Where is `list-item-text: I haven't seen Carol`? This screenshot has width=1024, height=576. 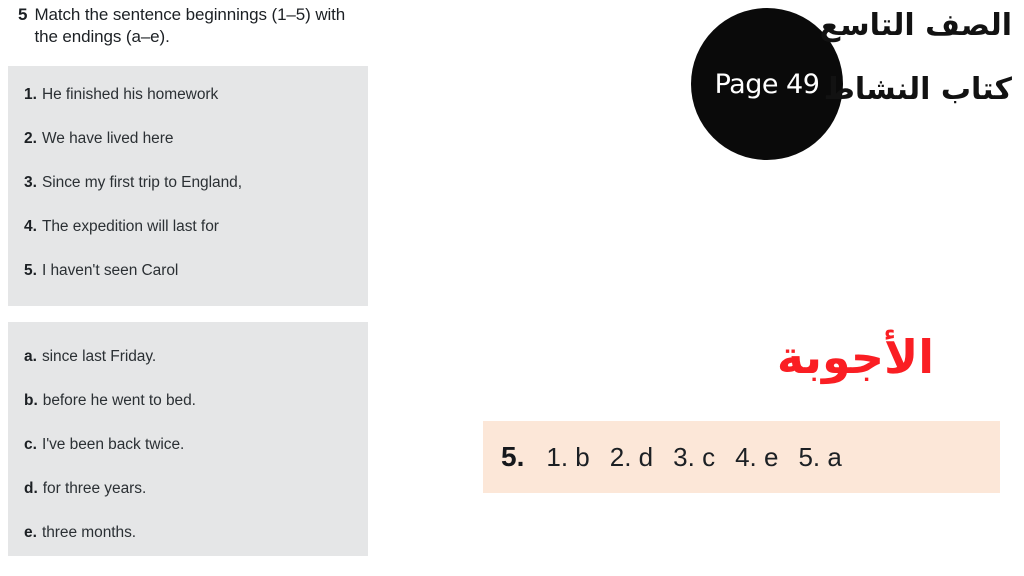
list-item-text: I haven't seen Carol is located at coordinates (110, 270).